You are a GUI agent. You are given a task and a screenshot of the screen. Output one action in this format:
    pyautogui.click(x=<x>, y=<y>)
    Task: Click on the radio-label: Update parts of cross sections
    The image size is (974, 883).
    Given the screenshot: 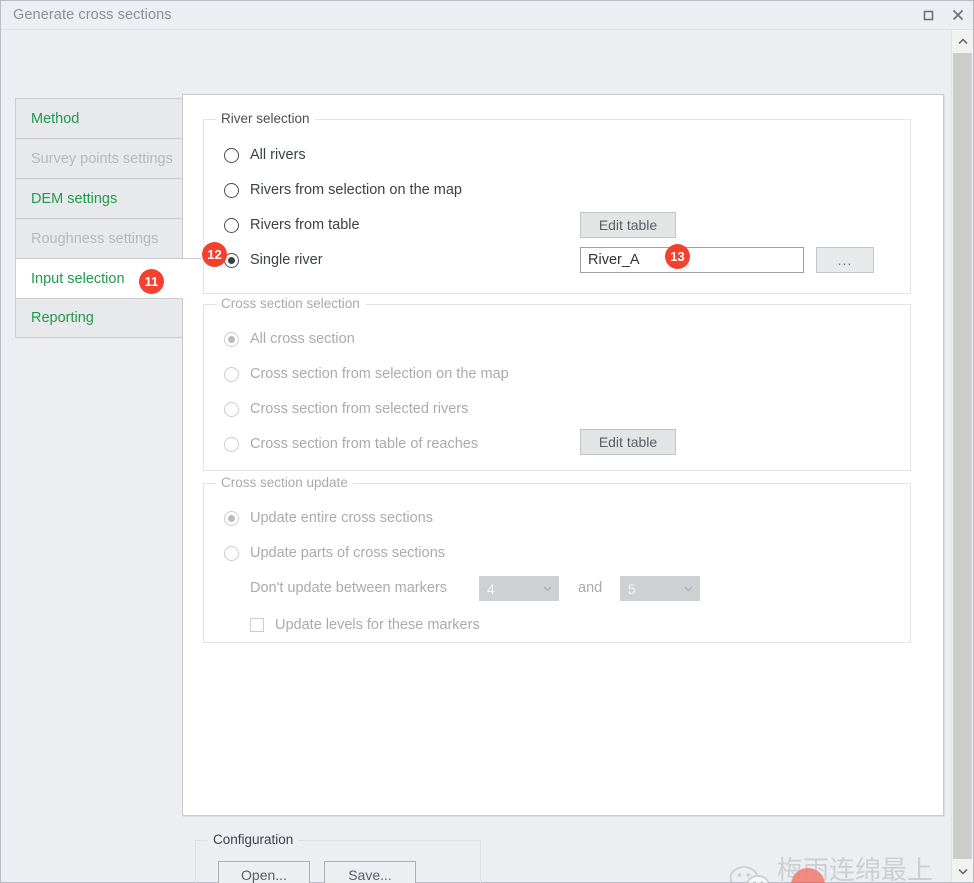 What is the action you would take?
    pyautogui.click(x=348, y=553)
    